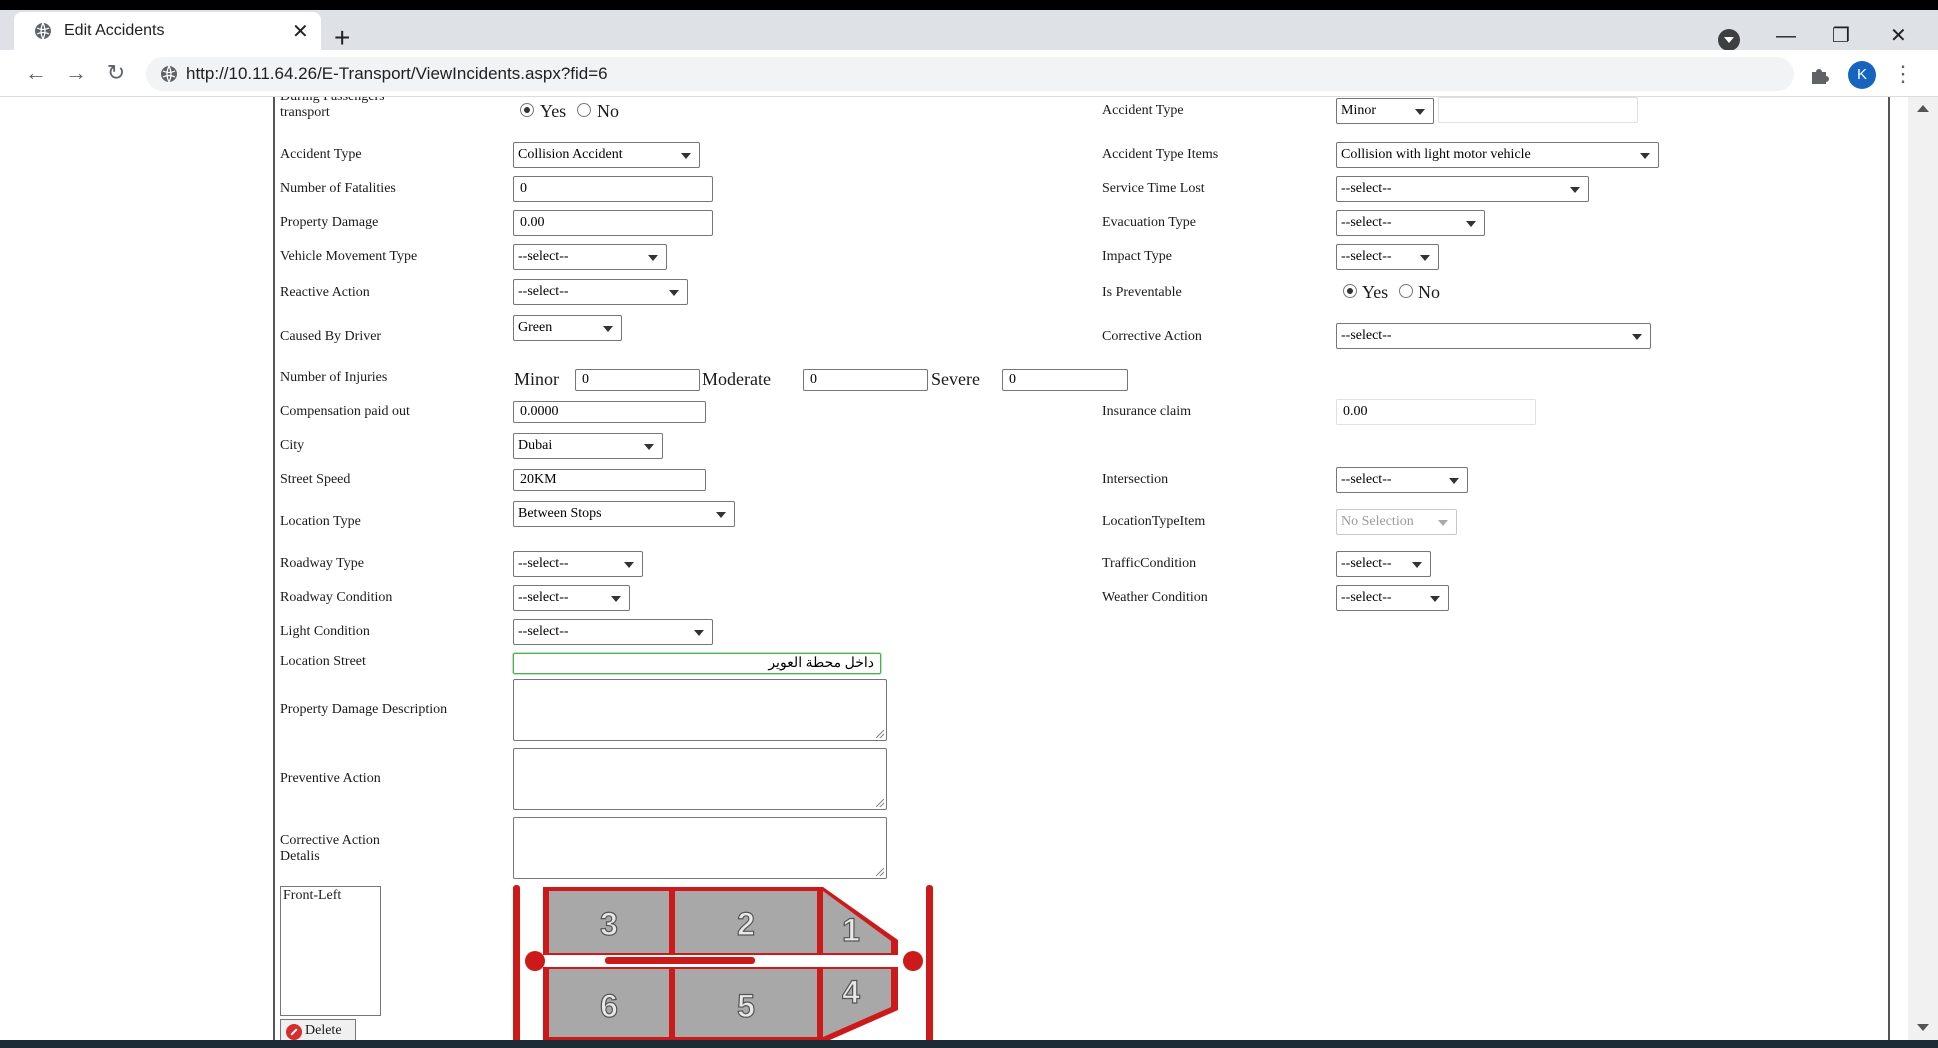 Image resolution: width=1938 pixels, height=1048 pixels. Describe the element at coordinates (114, 30) in the screenshot. I see `tab-title: Edit Accidents` at that location.